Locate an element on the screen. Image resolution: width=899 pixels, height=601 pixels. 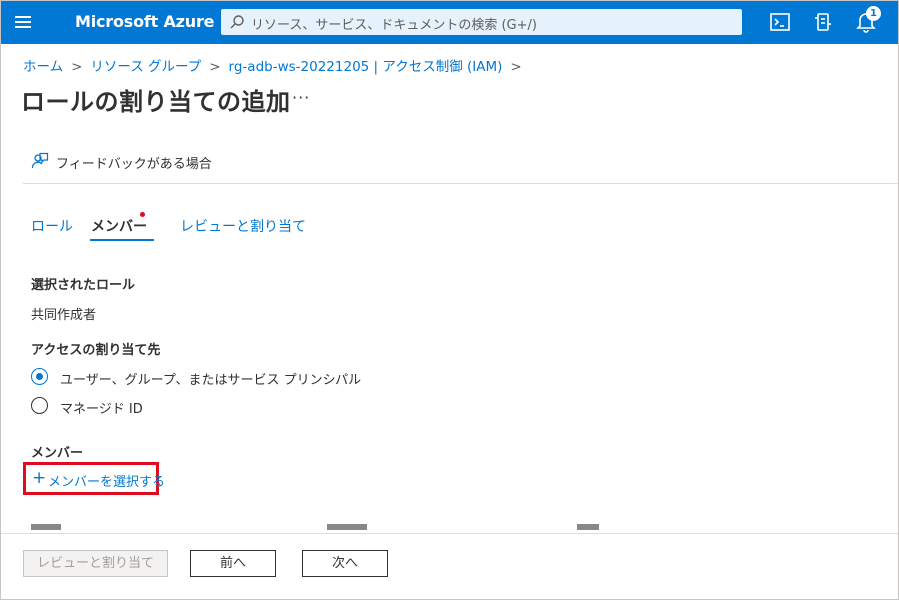
plus-icon: + is located at coordinates (39, 478).